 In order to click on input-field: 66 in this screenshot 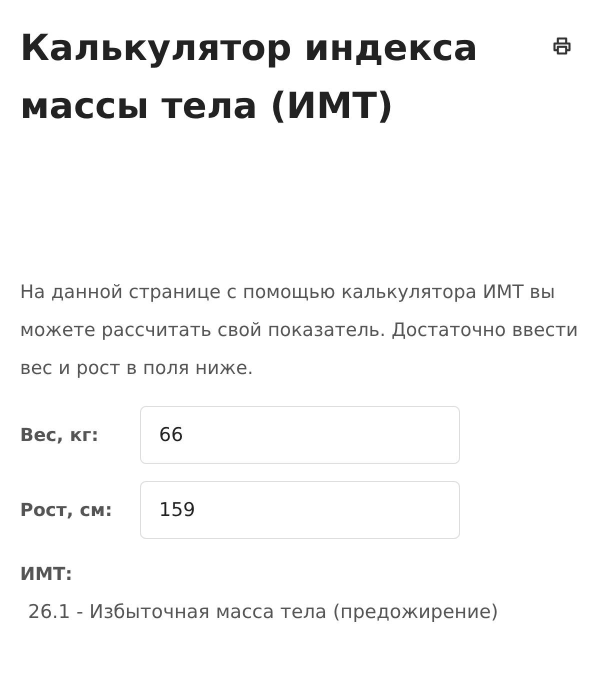, I will do `click(300, 435)`.